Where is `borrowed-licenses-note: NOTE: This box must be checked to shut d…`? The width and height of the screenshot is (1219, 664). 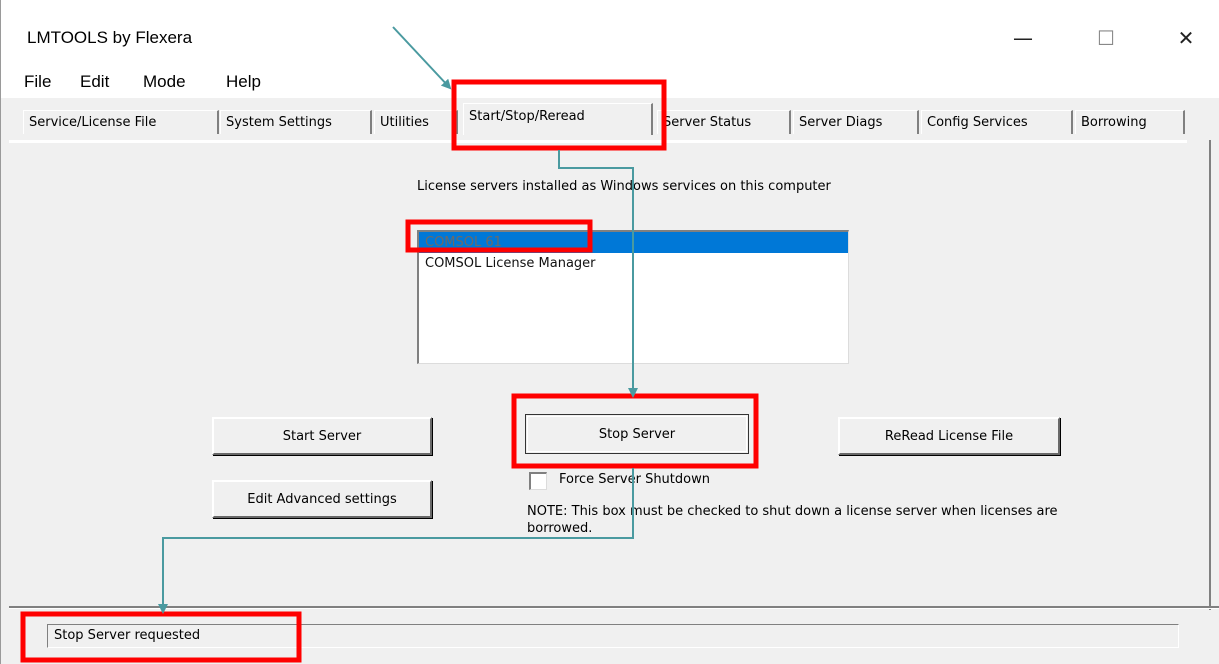 borrowed-licenses-note: NOTE: This box must be checked to shut d… is located at coordinates (792, 520).